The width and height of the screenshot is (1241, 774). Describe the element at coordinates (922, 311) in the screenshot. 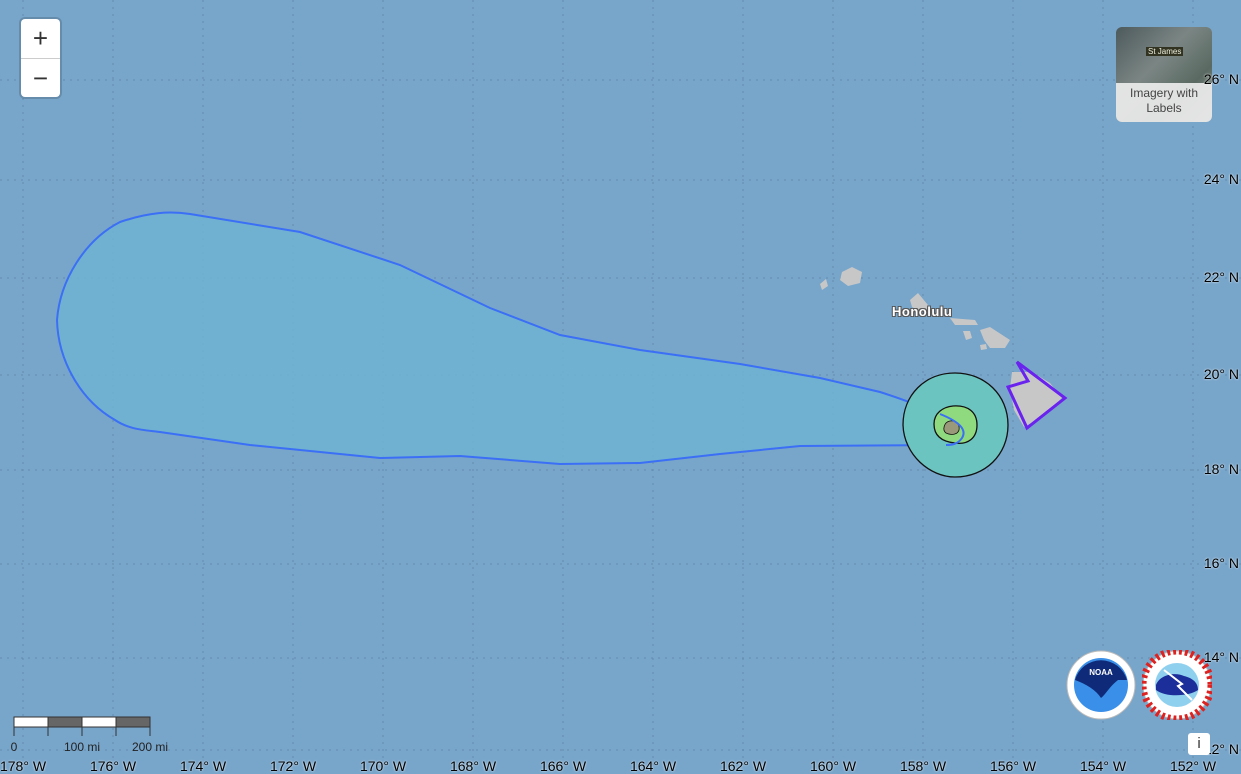

I see `place-label-honolulu: Honolulu` at that location.